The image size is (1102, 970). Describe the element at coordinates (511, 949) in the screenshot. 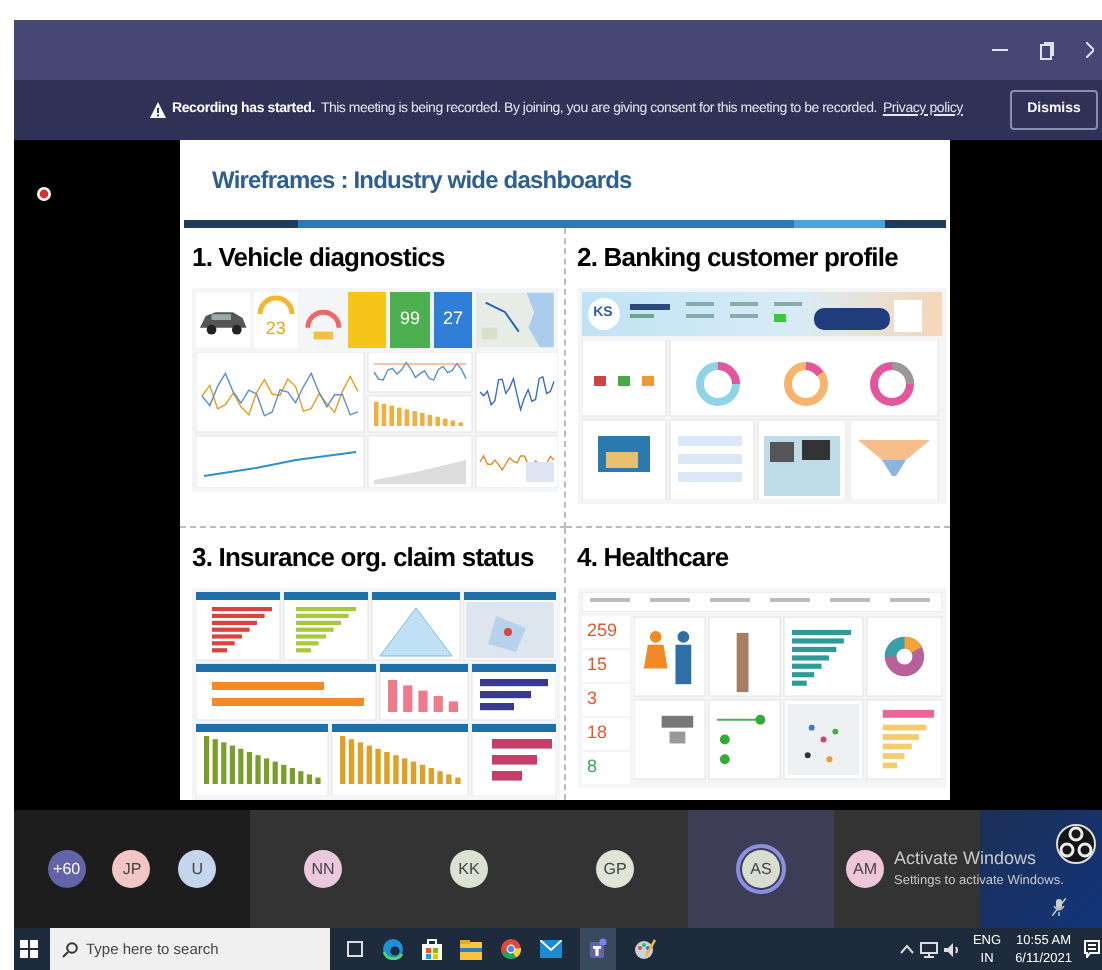

I see `chrome-icon` at that location.